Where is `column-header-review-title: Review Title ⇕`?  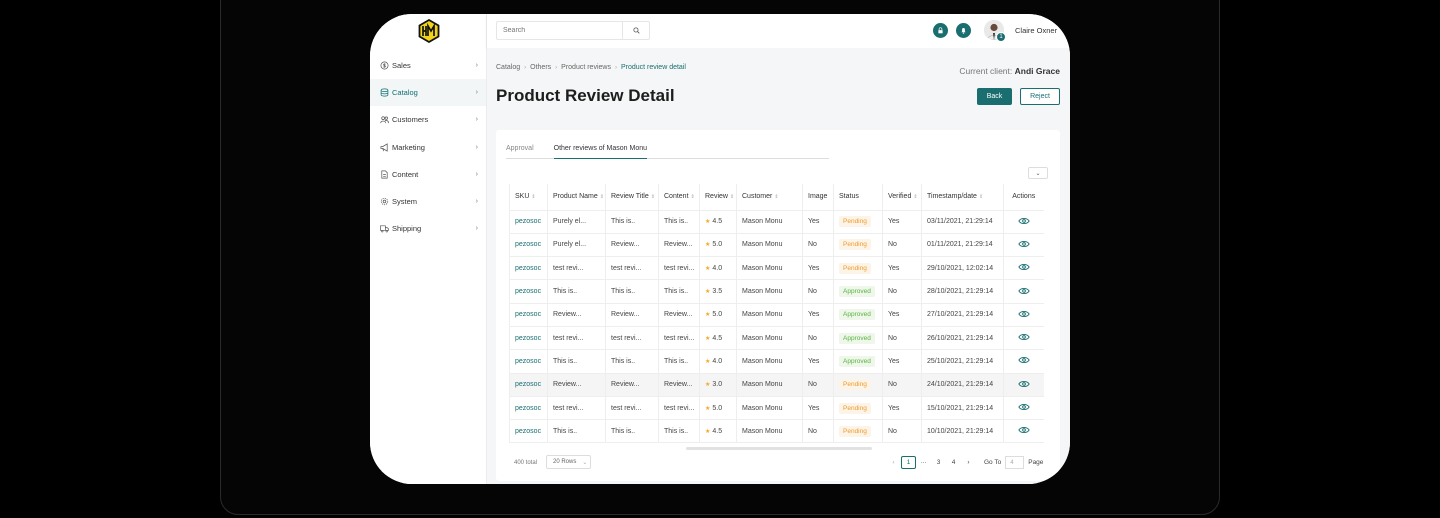
column-header-review-title: Review Title ⇕ is located at coordinates (632, 197).